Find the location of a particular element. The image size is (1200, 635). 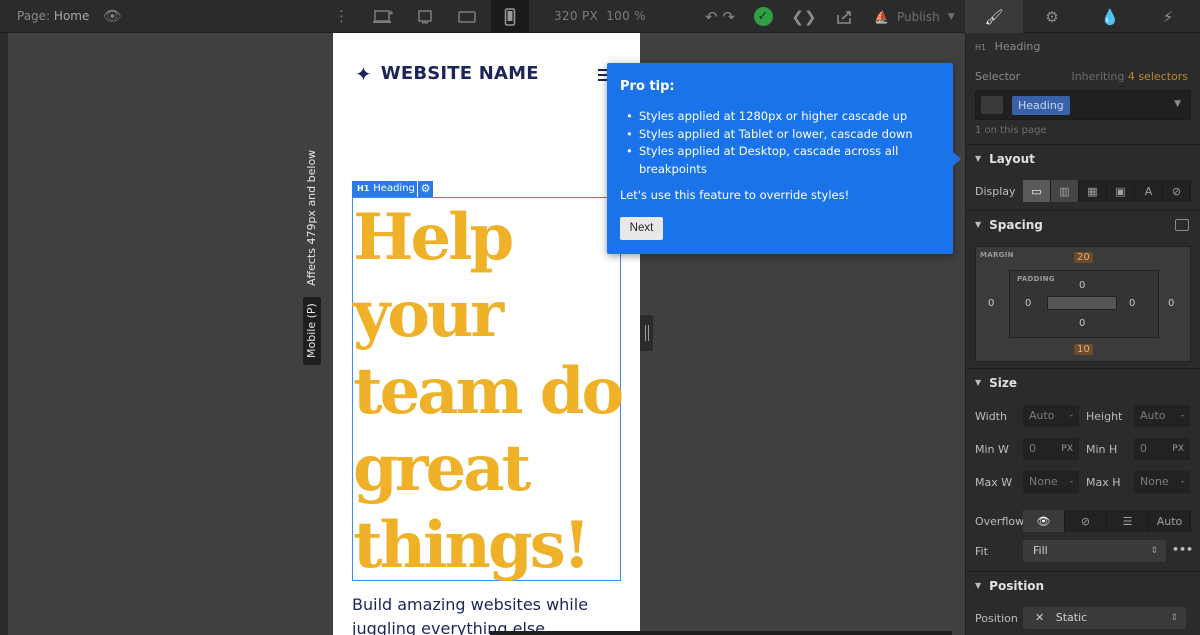

max-width-value: None is located at coordinates (1043, 481).